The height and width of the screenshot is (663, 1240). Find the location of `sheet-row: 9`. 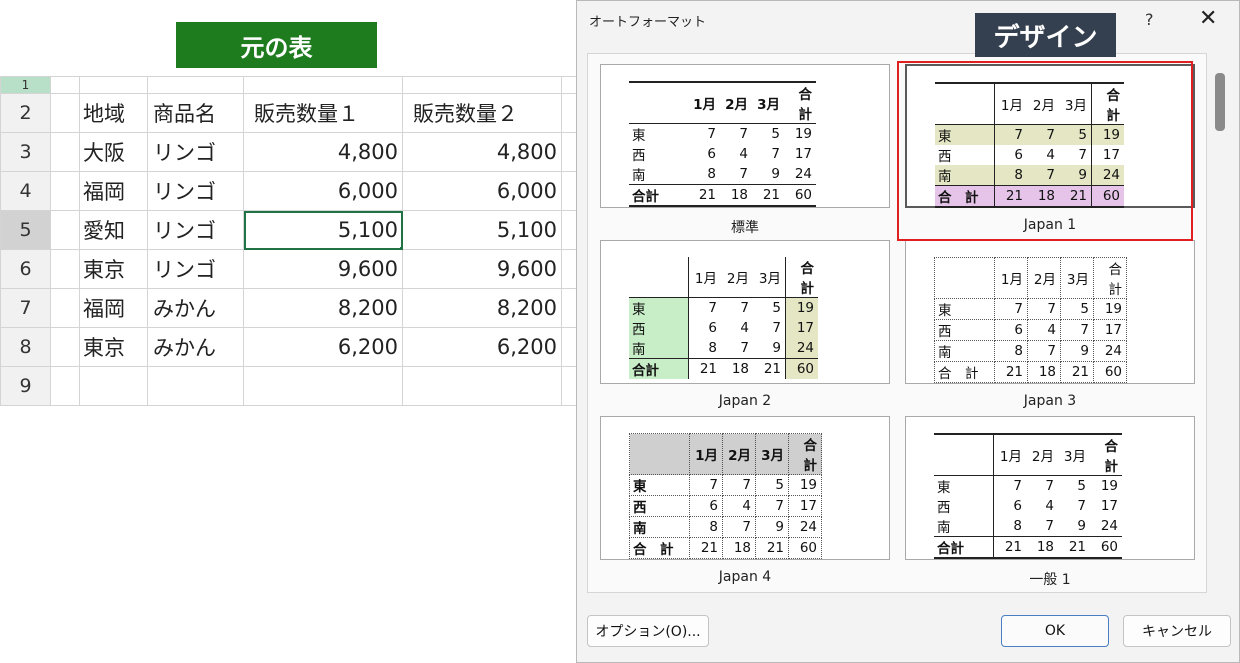

sheet-row: 9 is located at coordinates (295, 386).